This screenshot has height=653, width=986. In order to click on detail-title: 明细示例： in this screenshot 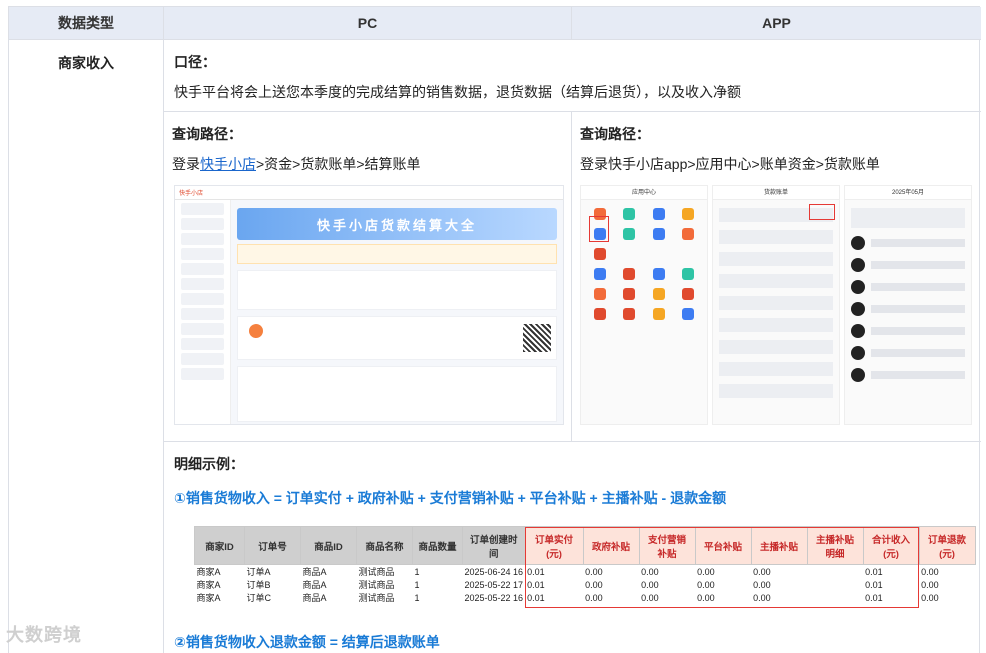, I will do `click(209, 464)`.